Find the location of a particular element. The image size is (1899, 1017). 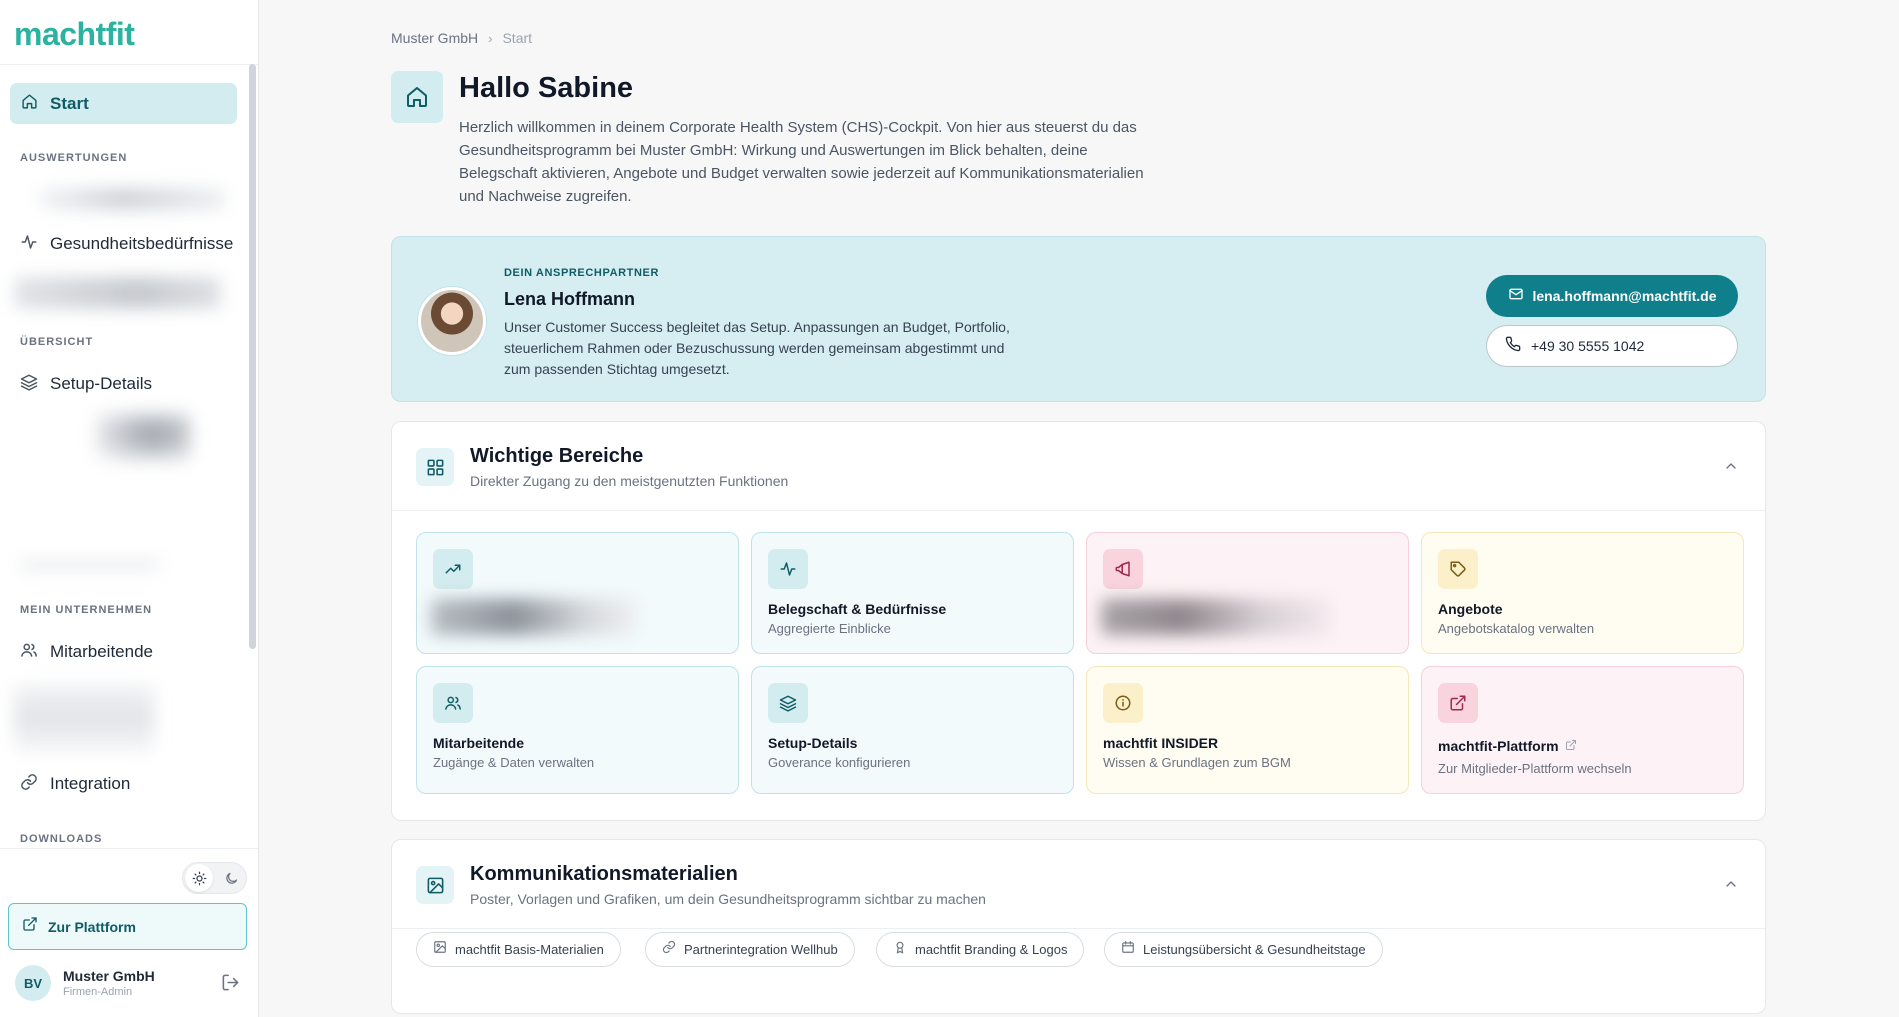

tile-setup-details: Setup-Details Goverance konfigurieren is located at coordinates (912, 730).